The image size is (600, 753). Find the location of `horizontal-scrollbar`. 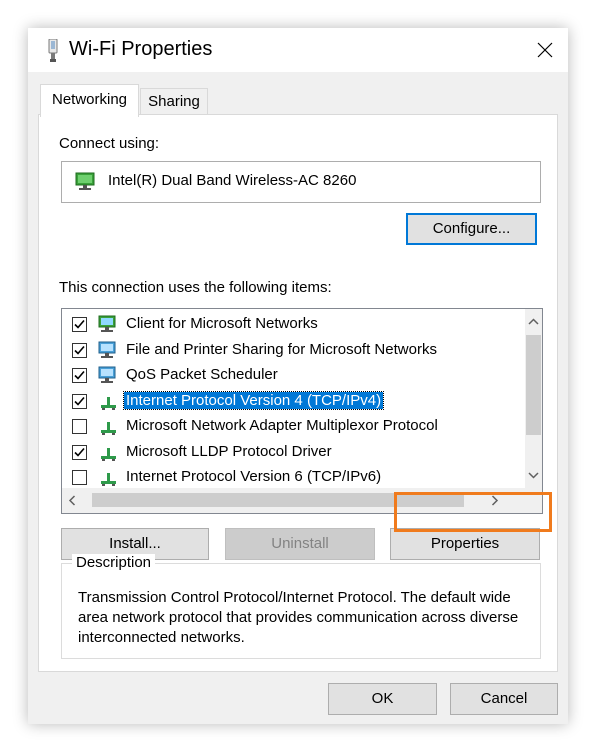

horizontal-scrollbar is located at coordinates (293, 500).